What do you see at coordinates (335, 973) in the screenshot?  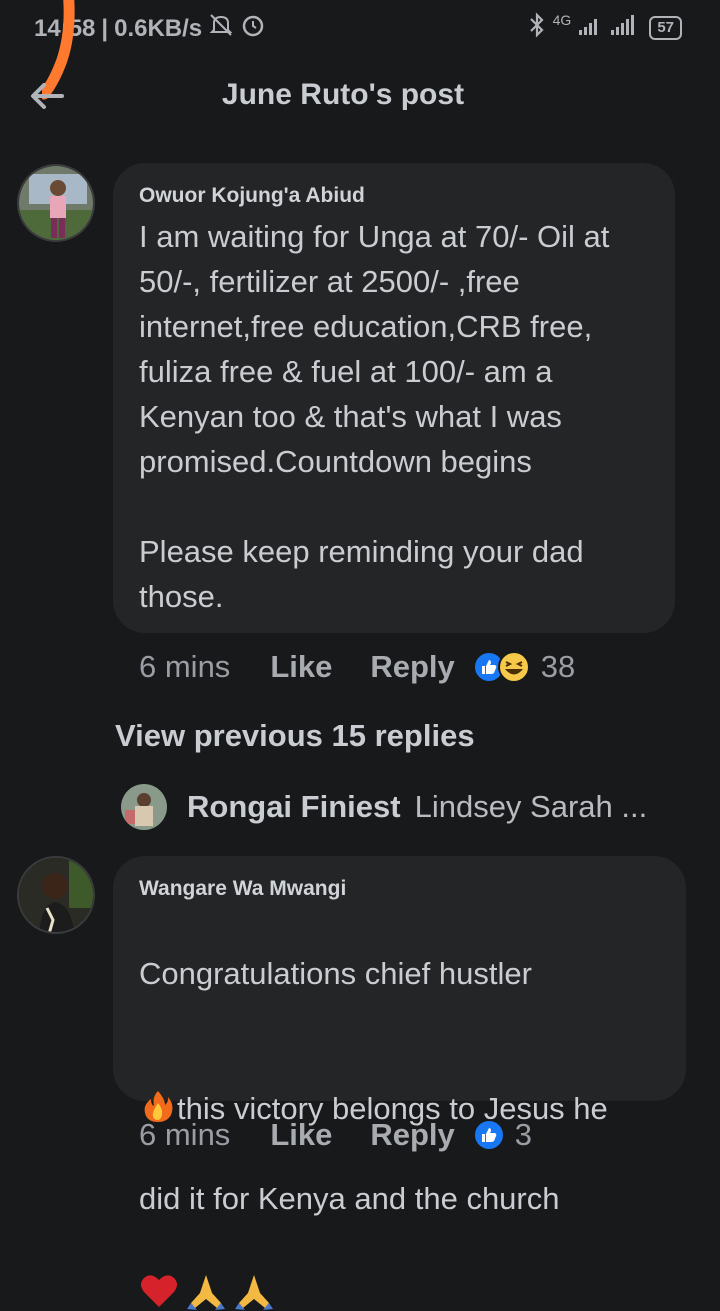 I see `comment-line: Congratulations chief hustler` at bounding box center [335, 973].